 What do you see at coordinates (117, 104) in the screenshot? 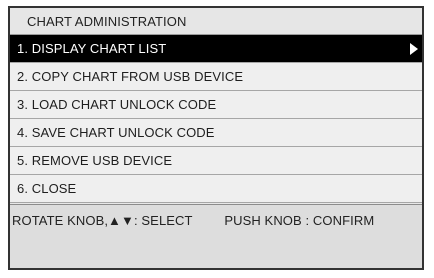
I see `menu-item-label: 3. LOAD CHART UNLOCK CODE` at bounding box center [117, 104].